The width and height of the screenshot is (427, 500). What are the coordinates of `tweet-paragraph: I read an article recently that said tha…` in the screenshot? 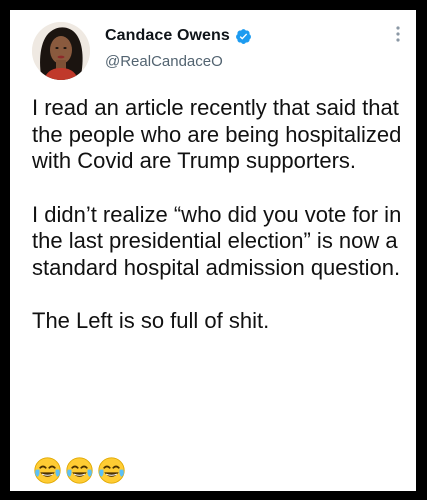 It's located at (217, 134).